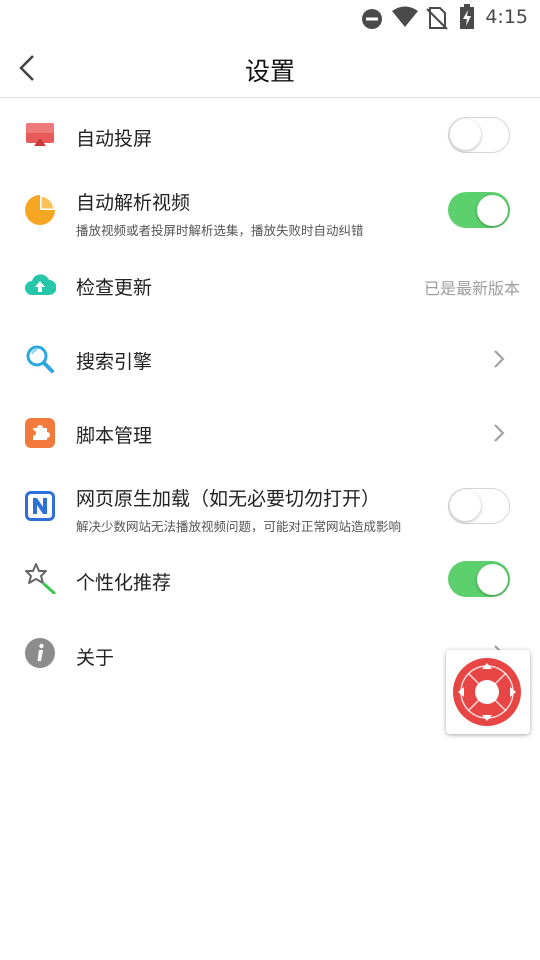 This screenshot has height=960, width=540. Describe the element at coordinates (114, 436) in the screenshot. I see `setting-label: 脚本管理` at that location.